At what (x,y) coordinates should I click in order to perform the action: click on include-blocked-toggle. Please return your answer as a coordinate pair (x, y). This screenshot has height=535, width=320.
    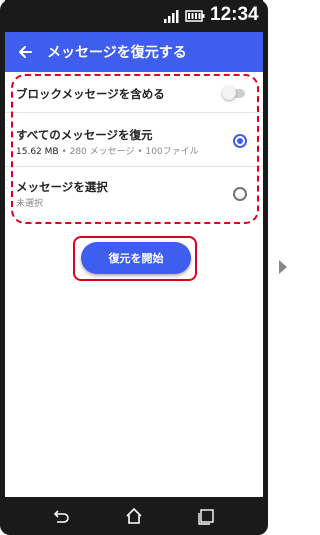
    Looking at the image, I should click on (234, 93).